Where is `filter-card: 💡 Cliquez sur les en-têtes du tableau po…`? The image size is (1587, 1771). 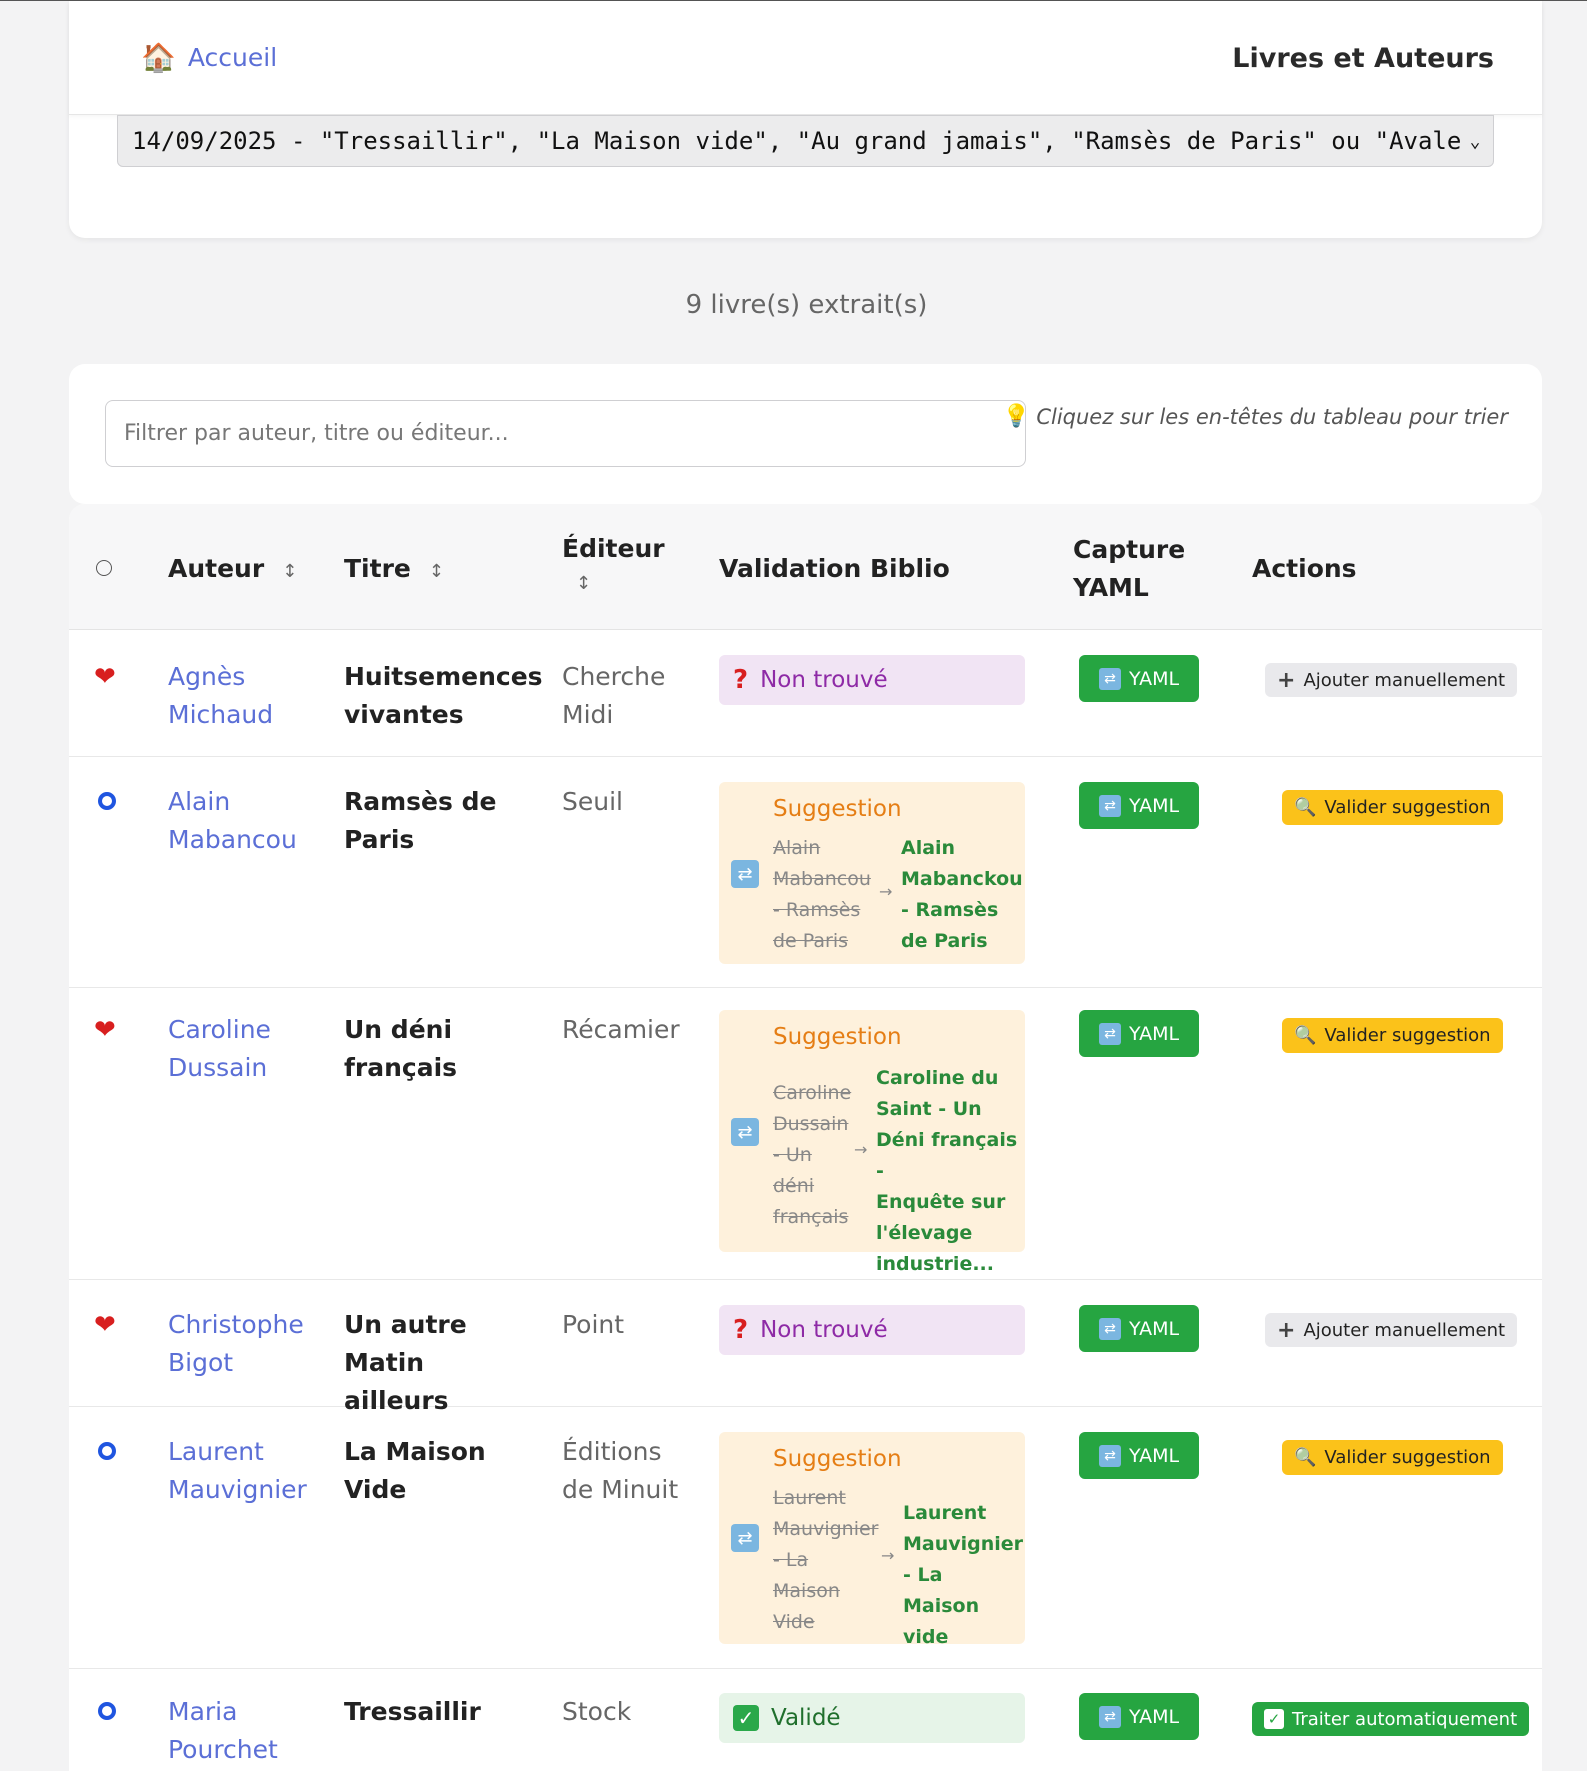 filter-card: 💡 Cliquez sur les en-têtes du tableau po… is located at coordinates (805, 434).